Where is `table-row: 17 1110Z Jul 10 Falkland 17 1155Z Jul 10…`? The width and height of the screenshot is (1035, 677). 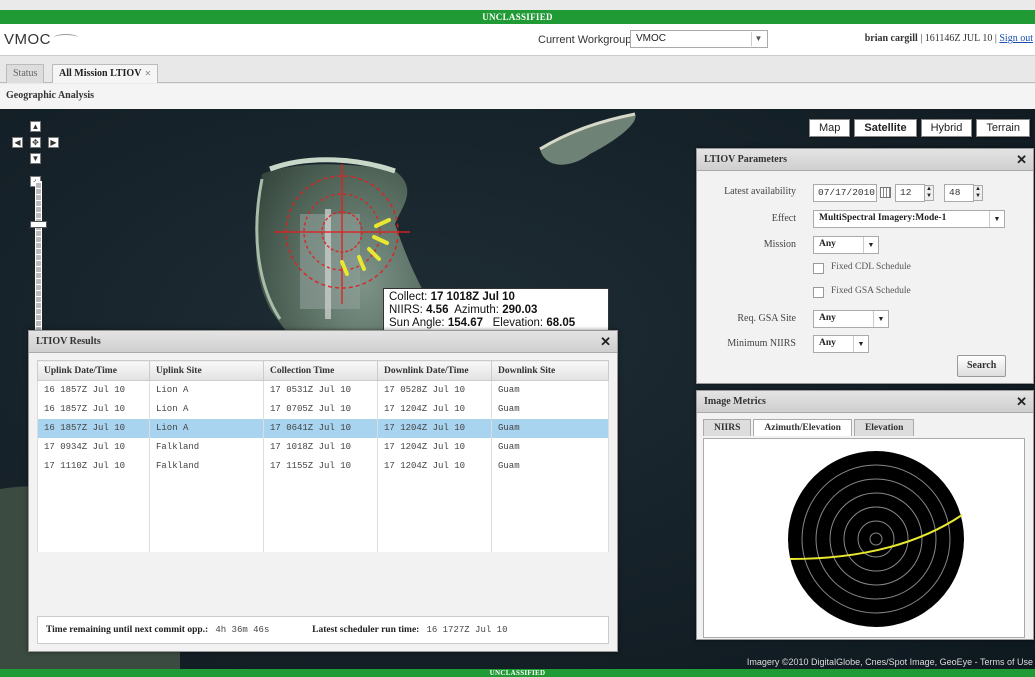 table-row: 17 1110Z Jul 10 Falkland 17 1155Z Jul 10… is located at coordinates (323, 466).